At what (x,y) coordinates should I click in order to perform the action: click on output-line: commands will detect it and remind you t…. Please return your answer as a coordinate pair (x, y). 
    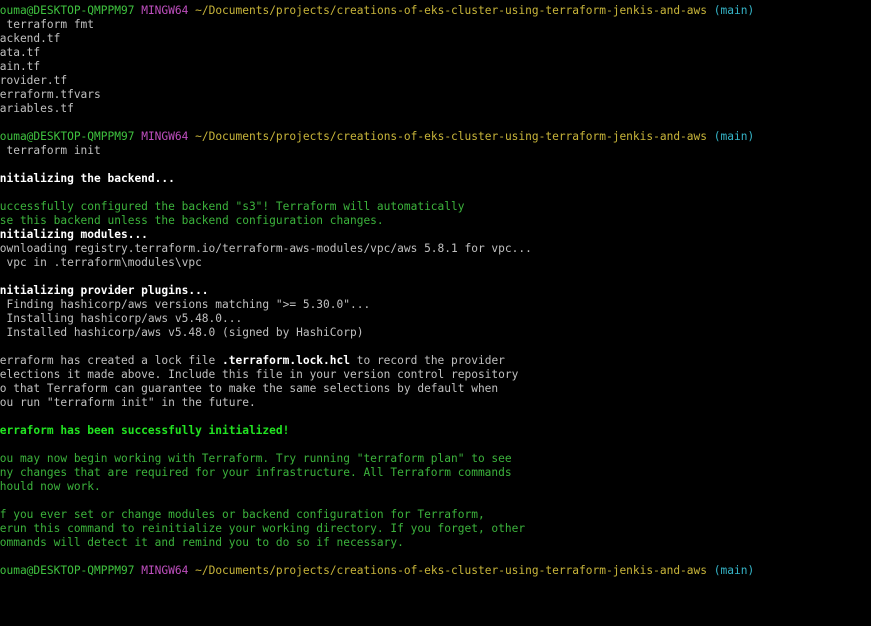
    Looking at the image, I should click on (435, 543).